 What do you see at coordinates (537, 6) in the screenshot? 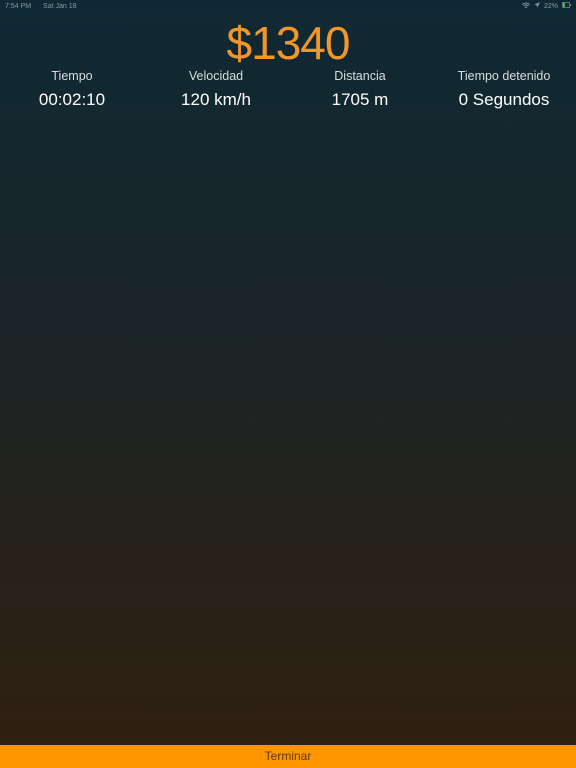
I see `location-arrow-icon` at bounding box center [537, 6].